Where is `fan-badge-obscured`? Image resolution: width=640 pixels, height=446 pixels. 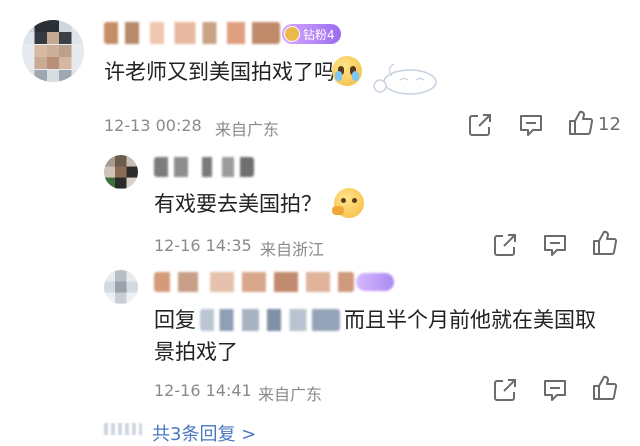
fan-badge-obscured is located at coordinates (375, 282).